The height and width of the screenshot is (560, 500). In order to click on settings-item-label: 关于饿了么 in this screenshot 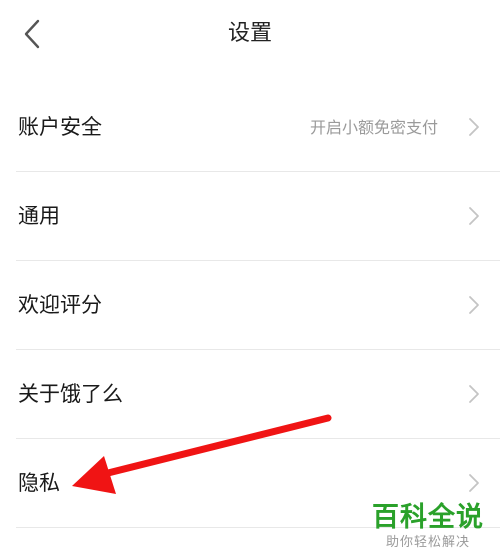, I will do `click(70, 394)`.